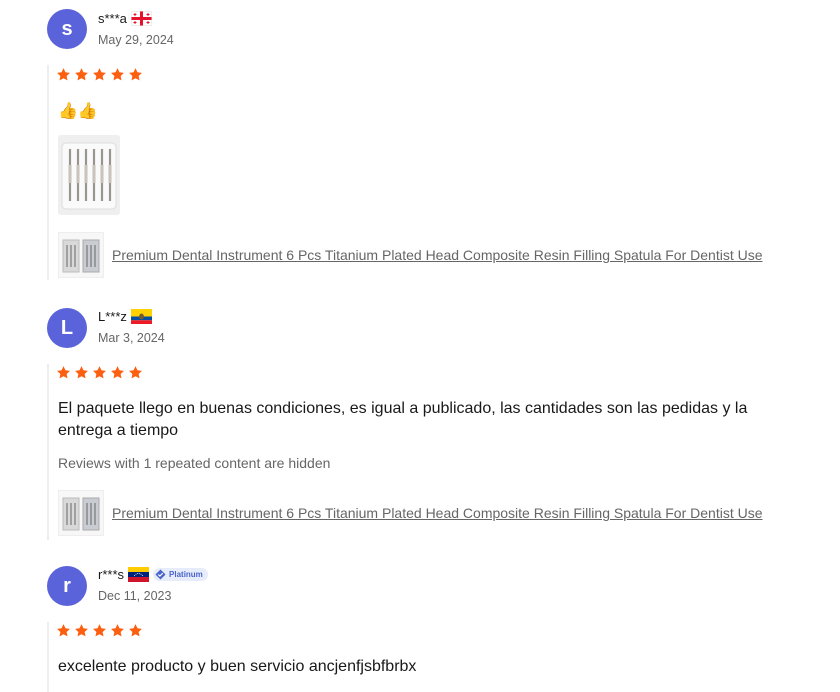  I want to click on diamond-check-icon, so click(160, 574).